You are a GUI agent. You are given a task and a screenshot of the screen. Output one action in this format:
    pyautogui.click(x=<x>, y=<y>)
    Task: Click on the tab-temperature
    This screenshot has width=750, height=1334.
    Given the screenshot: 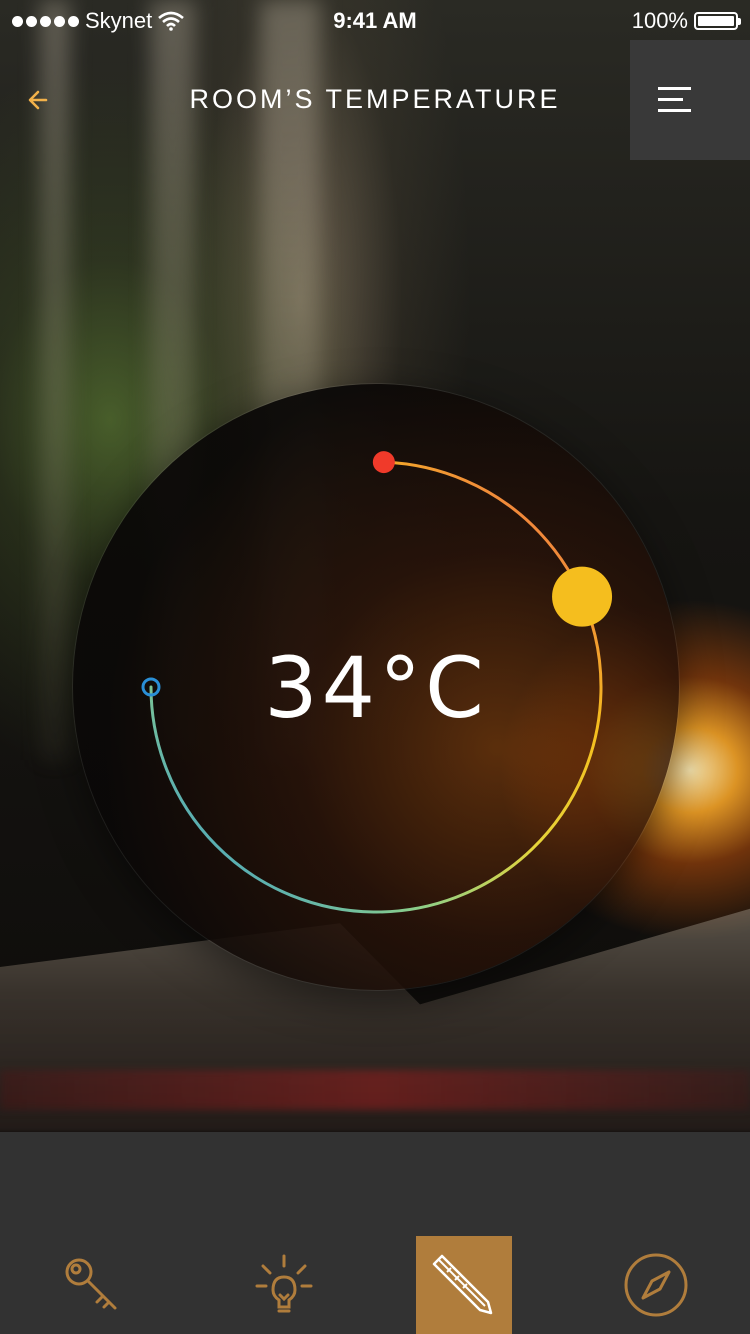 What is the action you would take?
    pyautogui.click(x=464, y=1285)
    